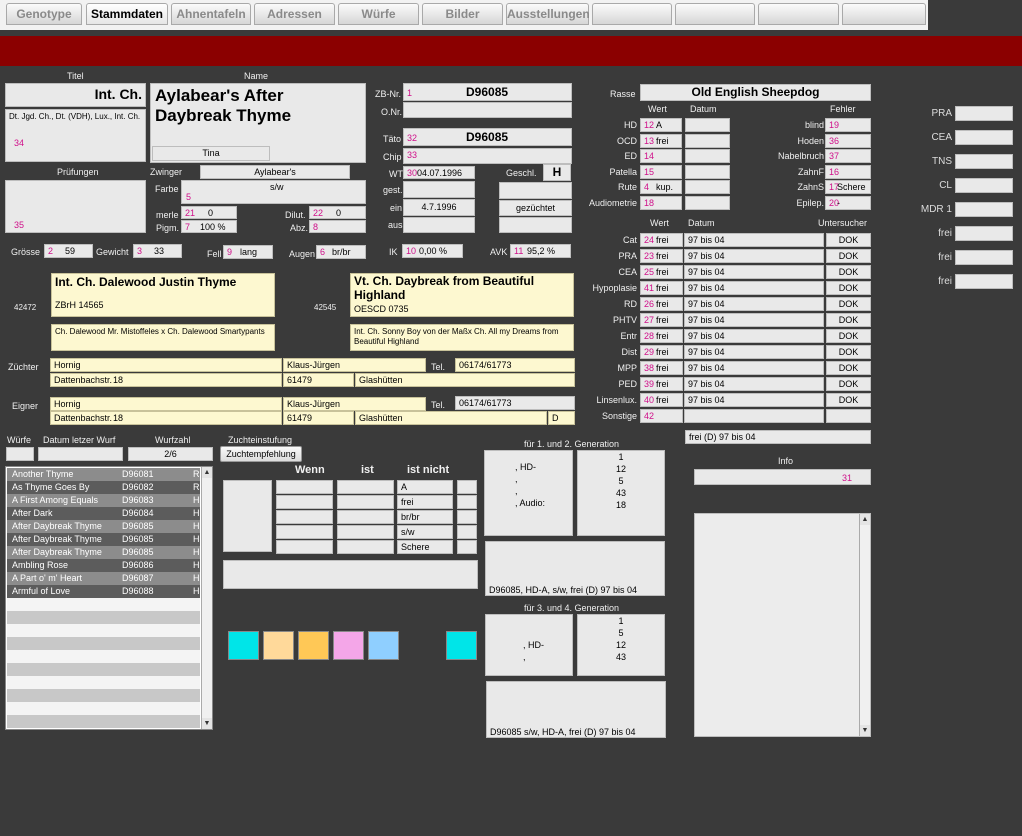 The height and width of the screenshot is (836, 1022). Describe the element at coordinates (425, 547) in the screenshot. I see `filter-istnicht-field: Schere` at that location.